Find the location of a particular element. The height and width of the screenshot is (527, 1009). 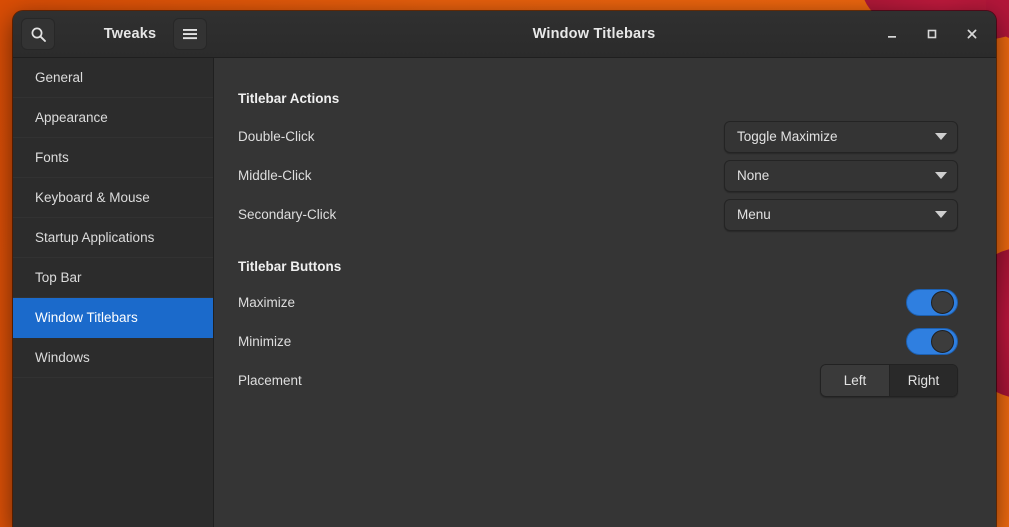

row-minimize: Minimize is located at coordinates (598, 341).